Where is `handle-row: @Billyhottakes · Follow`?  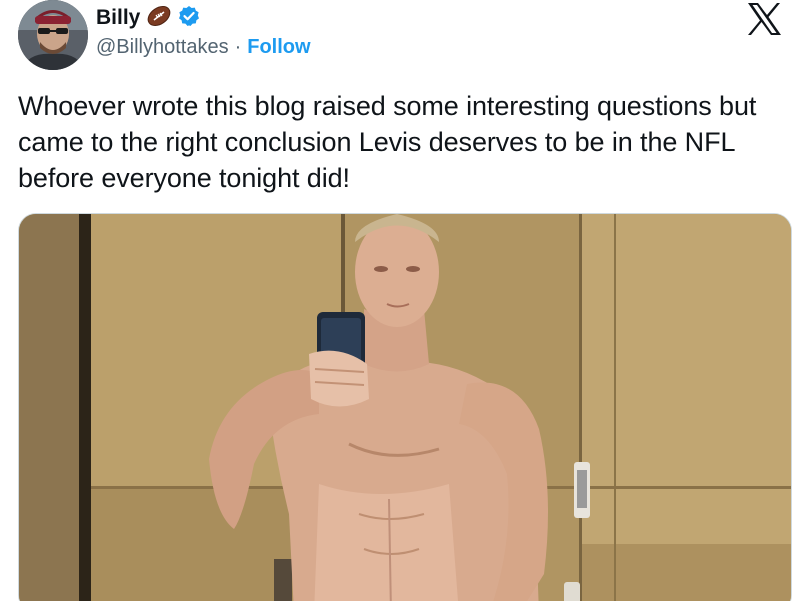
handle-row: @Billyhottakes · Follow is located at coordinates (203, 47).